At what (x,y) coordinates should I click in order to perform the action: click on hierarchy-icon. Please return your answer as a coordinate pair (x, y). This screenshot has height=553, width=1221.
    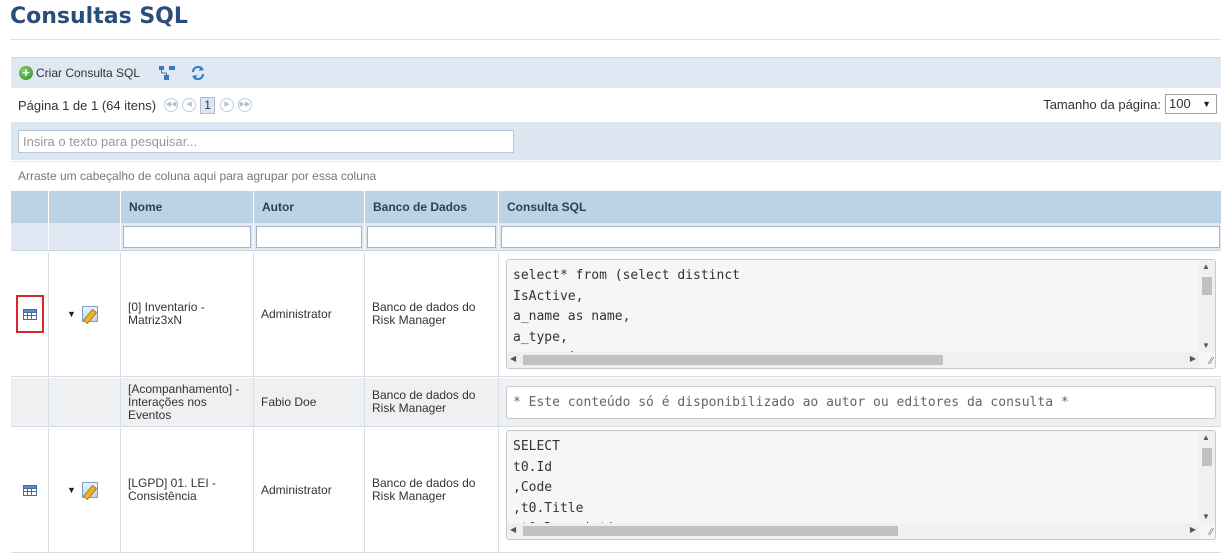
    Looking at the image, I should click on (167, 73).